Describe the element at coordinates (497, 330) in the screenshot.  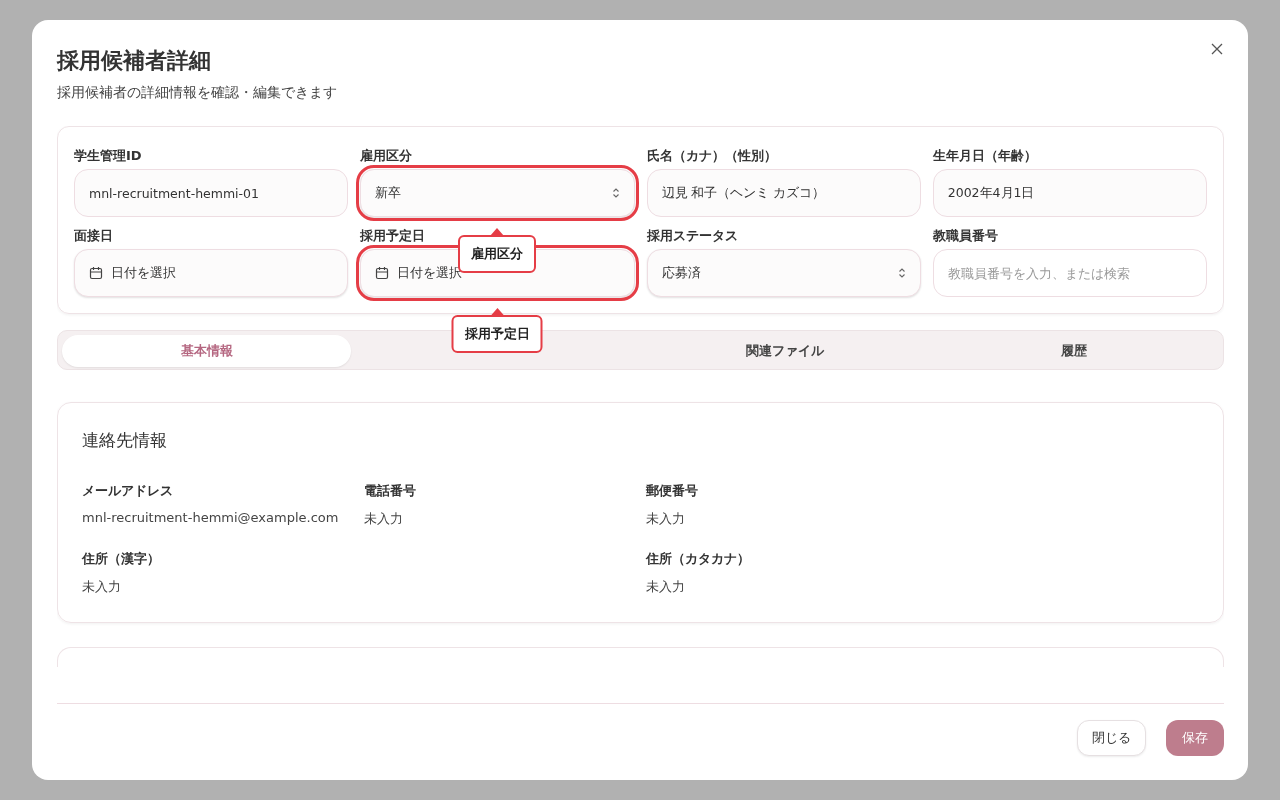
I see `callout-tooltip: 採用予定日` at that location.